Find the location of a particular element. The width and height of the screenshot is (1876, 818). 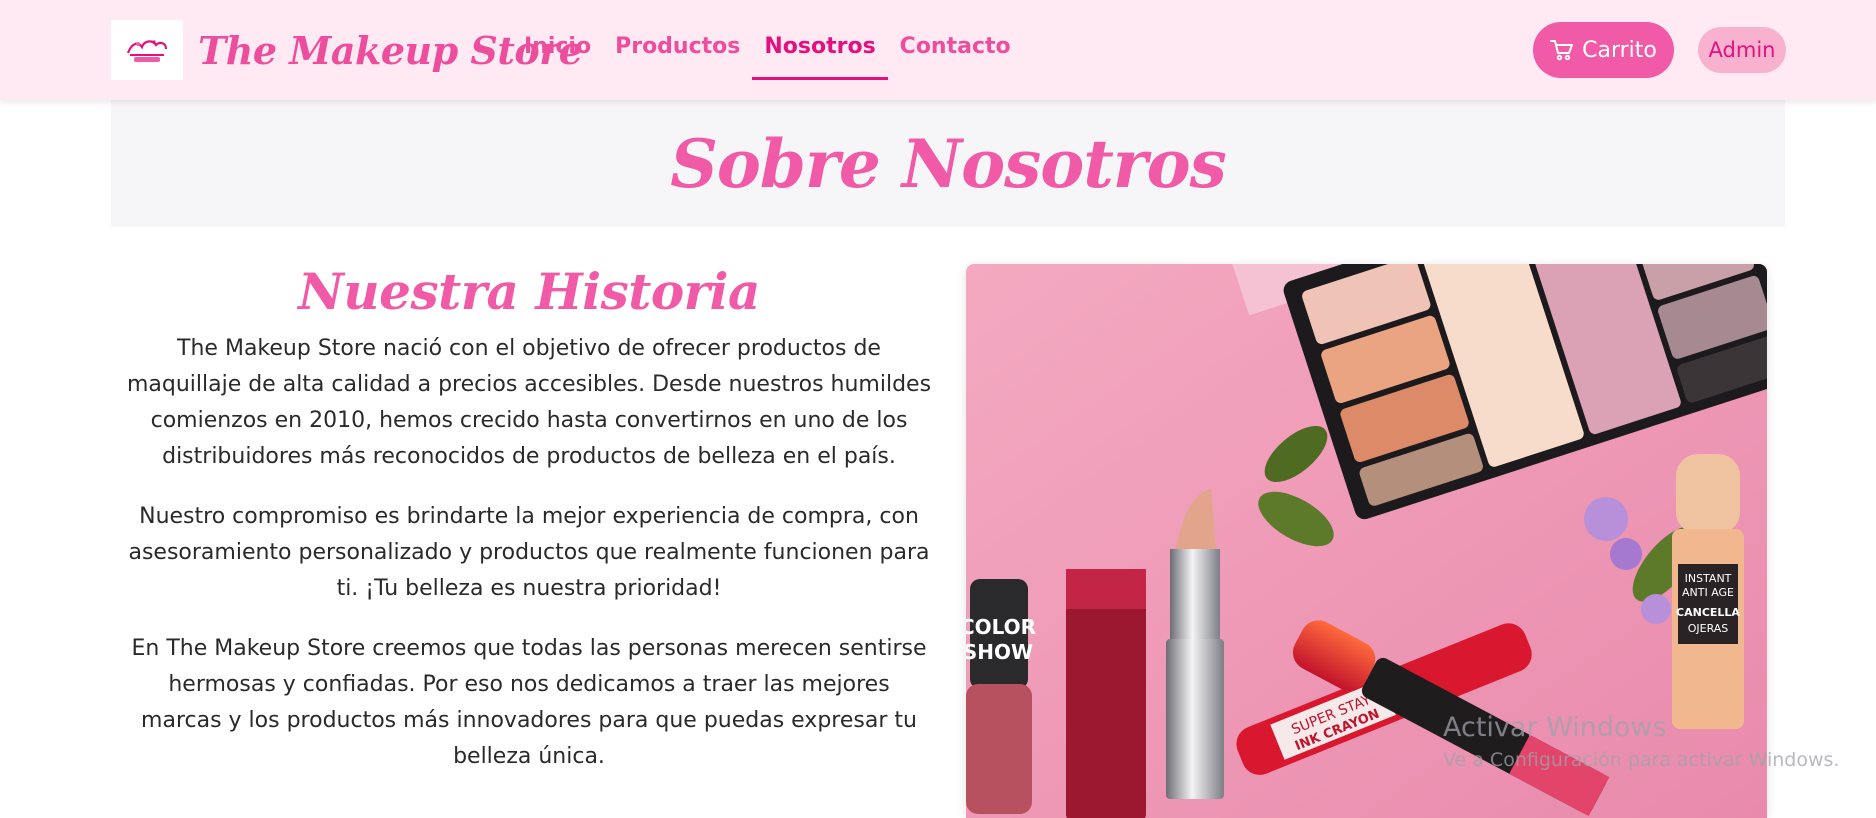

cart-button: Carrito is located at coordinates (1603, 50).